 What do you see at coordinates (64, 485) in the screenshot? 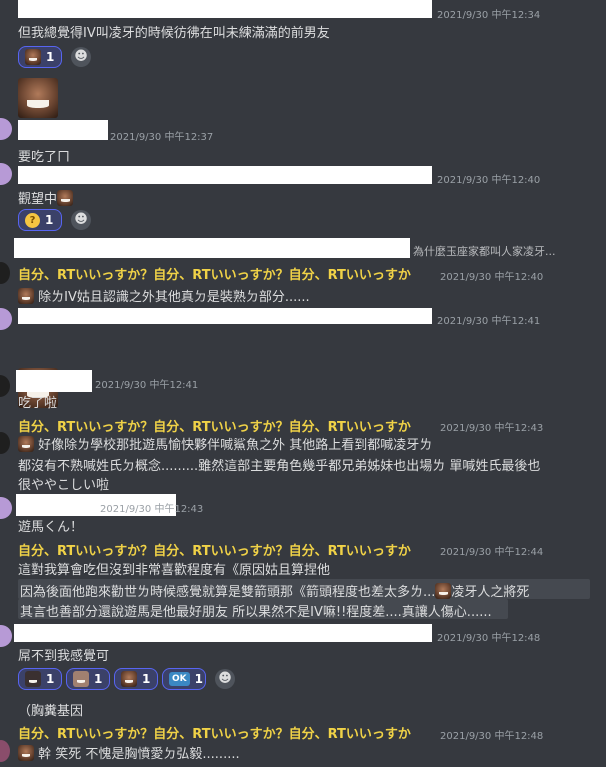
I see `message-line: 很ややこしい啦` at bounding box center [64, 485].